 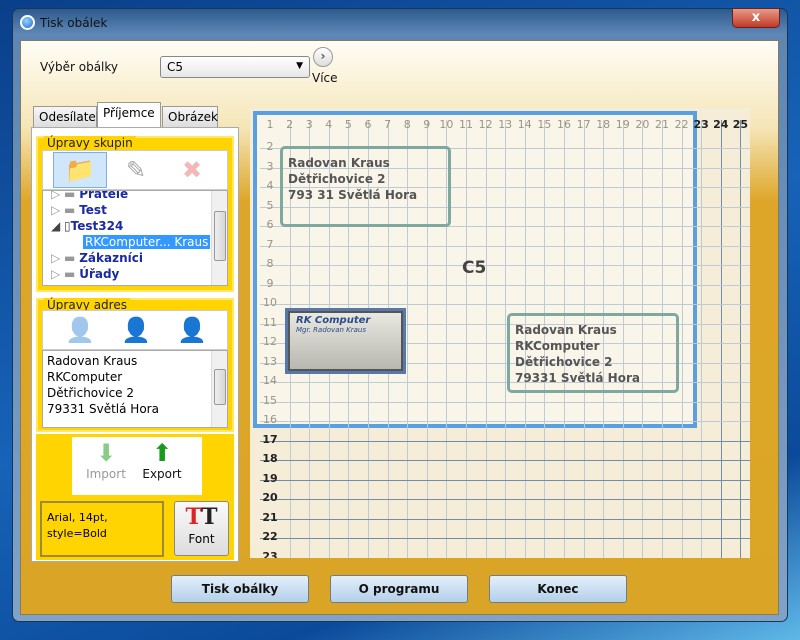 I want to click on tab-recipient: Příjemce, so click(x=129, y=115).